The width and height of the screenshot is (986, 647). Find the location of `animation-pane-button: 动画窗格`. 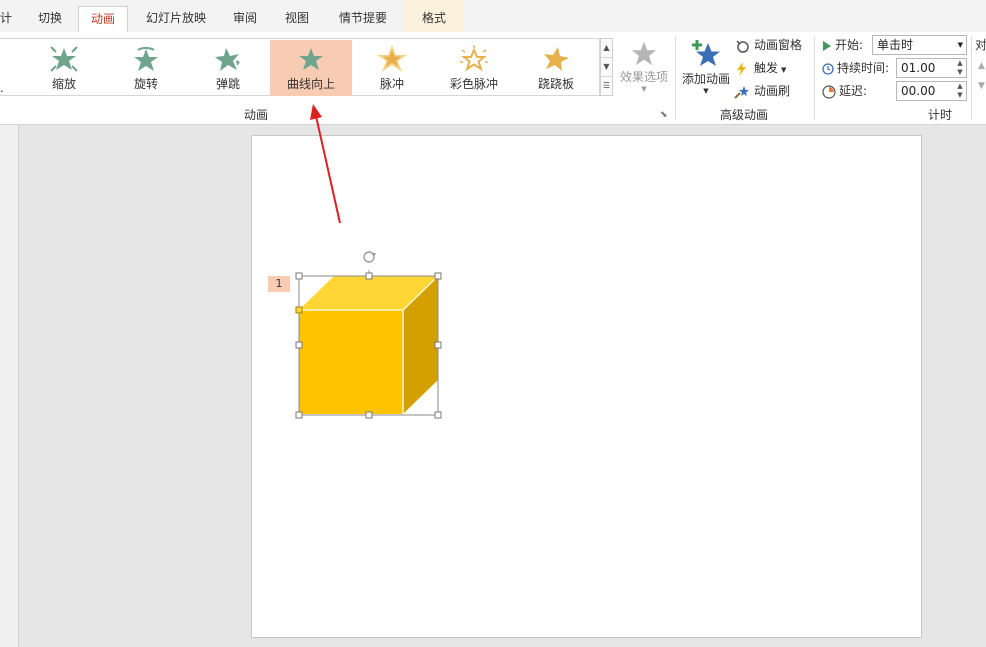

animation-pane-button: 动画窗格 is located at coordinates (768, 45).